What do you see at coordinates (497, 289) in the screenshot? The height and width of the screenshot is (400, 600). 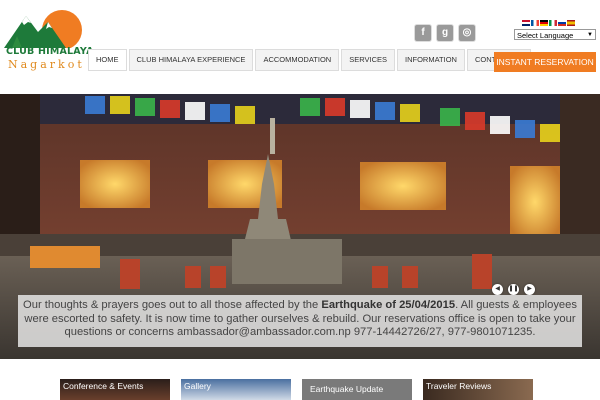 I see `slider-prev-button: ◀` at bounding box center [497, 289].